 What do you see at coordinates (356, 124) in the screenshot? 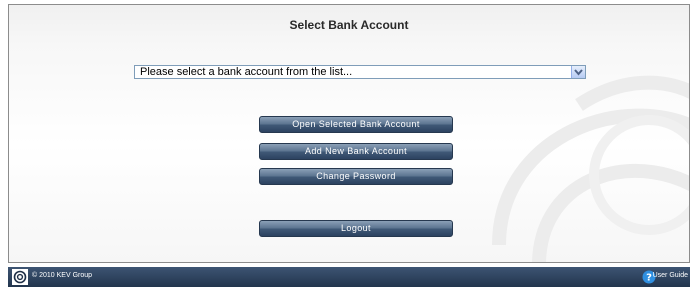
I see `open-selected-bank-account-button: Open Selected Bank Account` at bounding box center [356, 124].